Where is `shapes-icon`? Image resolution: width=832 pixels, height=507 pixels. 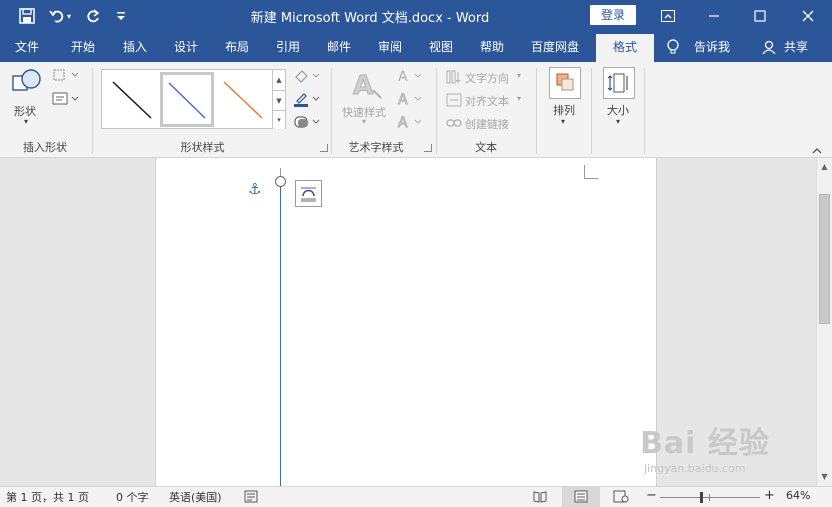
shapes-icon is located at coordinates (27, 83).